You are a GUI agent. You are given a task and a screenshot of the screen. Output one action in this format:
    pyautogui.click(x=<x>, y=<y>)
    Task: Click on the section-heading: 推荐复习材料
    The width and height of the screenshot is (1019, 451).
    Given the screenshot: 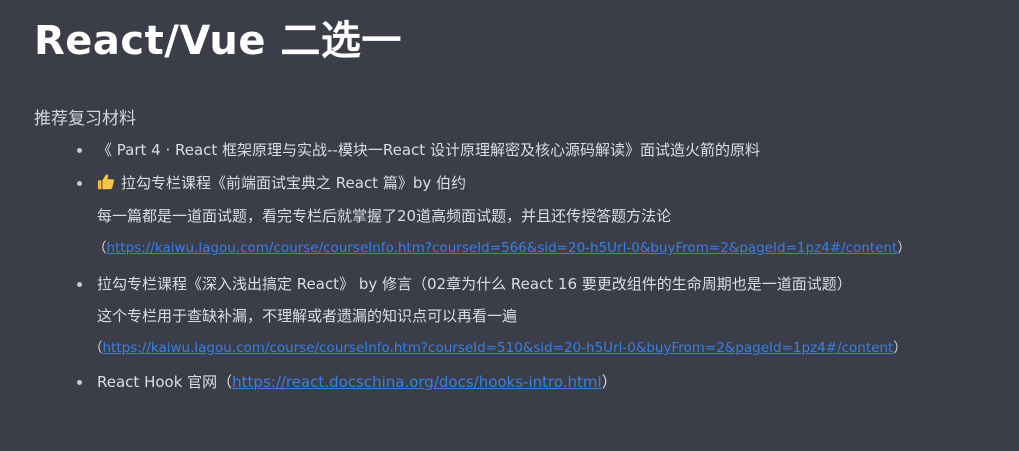 What is the action you would take?
    pyautogui.click(x=85, y=119)
    